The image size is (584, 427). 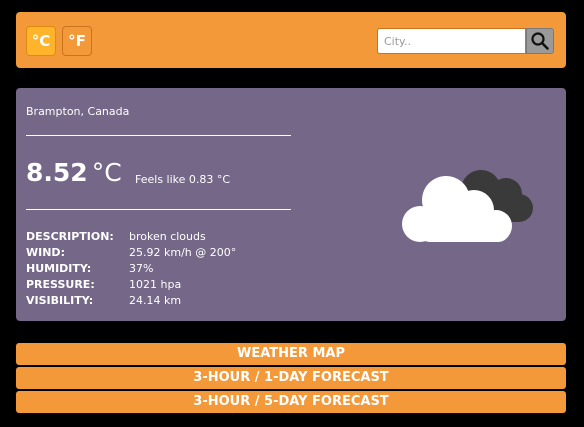 What do you see at coordinates (467, 206) in the screenshot?
I see `broken-clouds-icon` at bounding box center [467, 206].